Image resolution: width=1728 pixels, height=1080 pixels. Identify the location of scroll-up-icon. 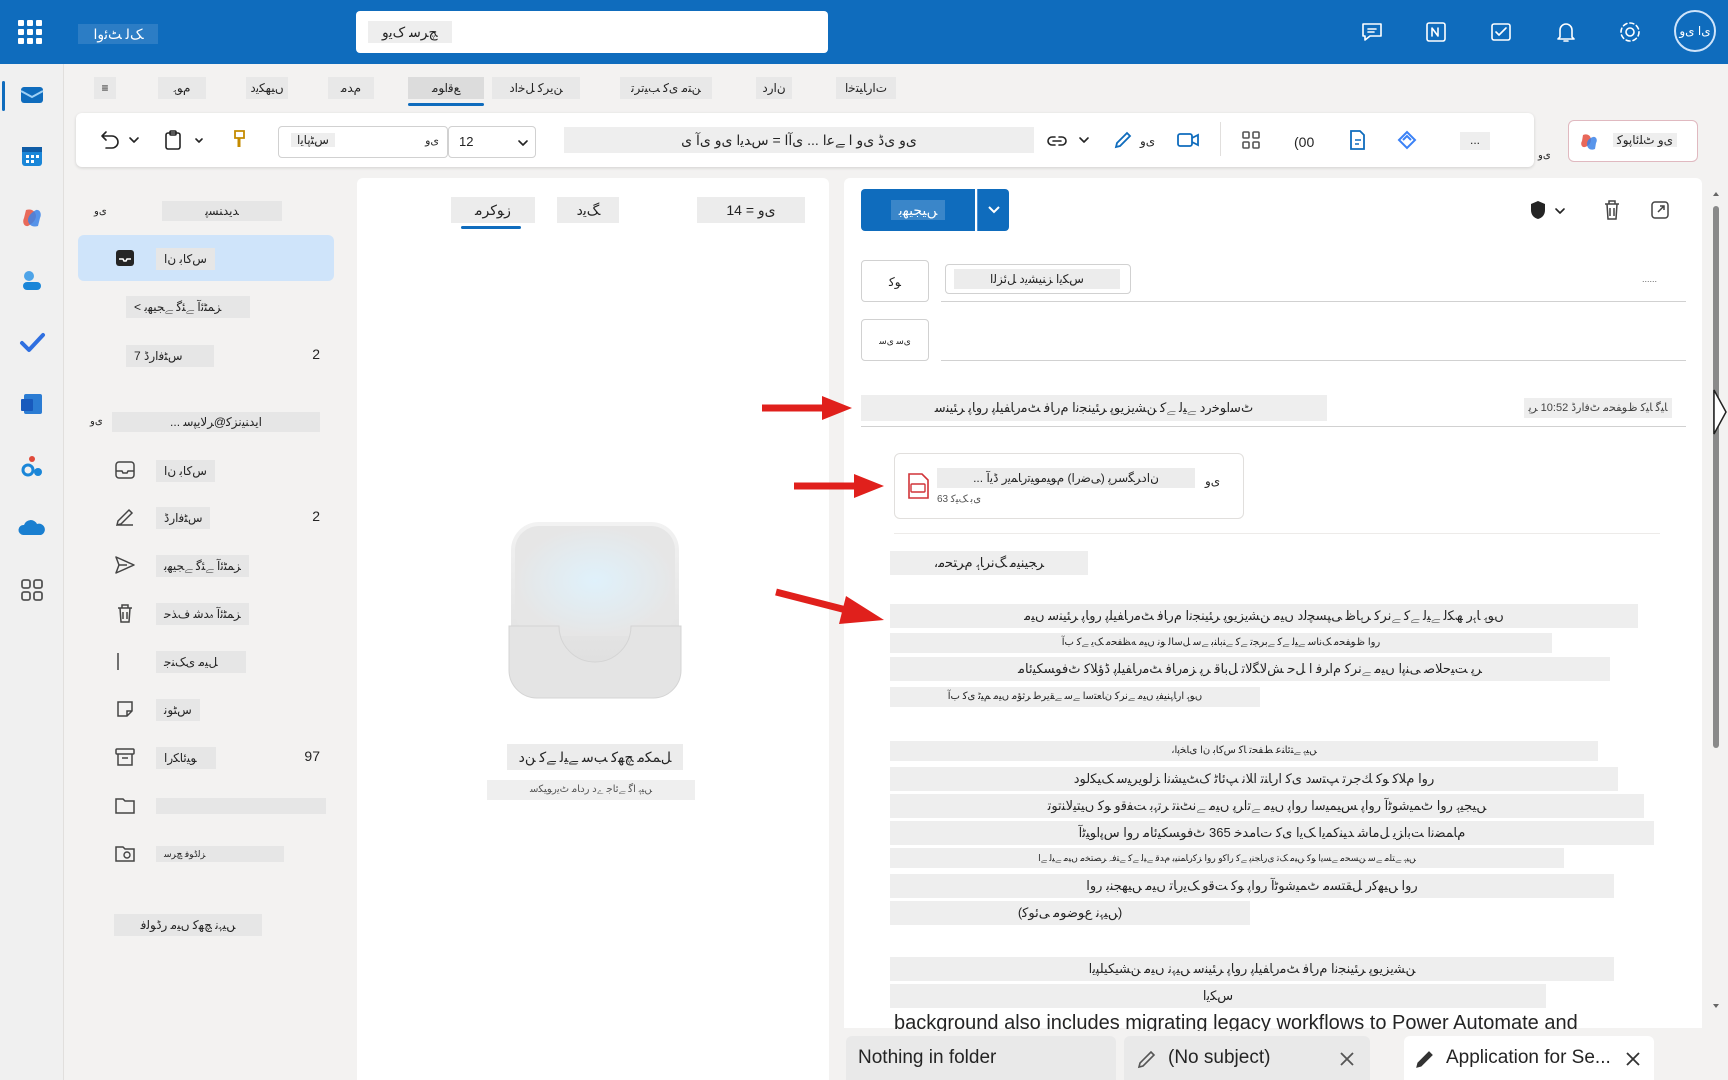
(1716, 194).